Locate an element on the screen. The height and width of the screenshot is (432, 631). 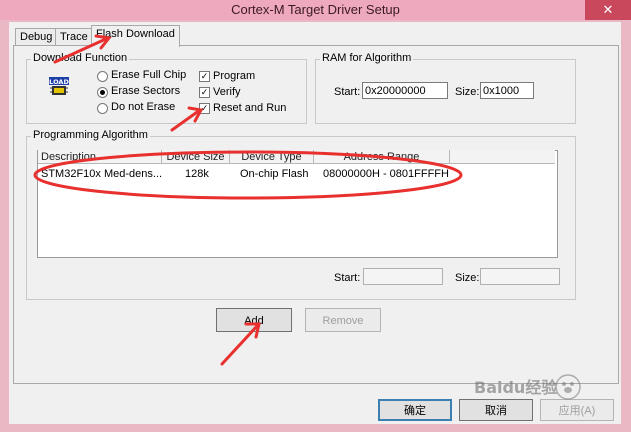
do-not-erase-radio is located at coordinates (102, 108).